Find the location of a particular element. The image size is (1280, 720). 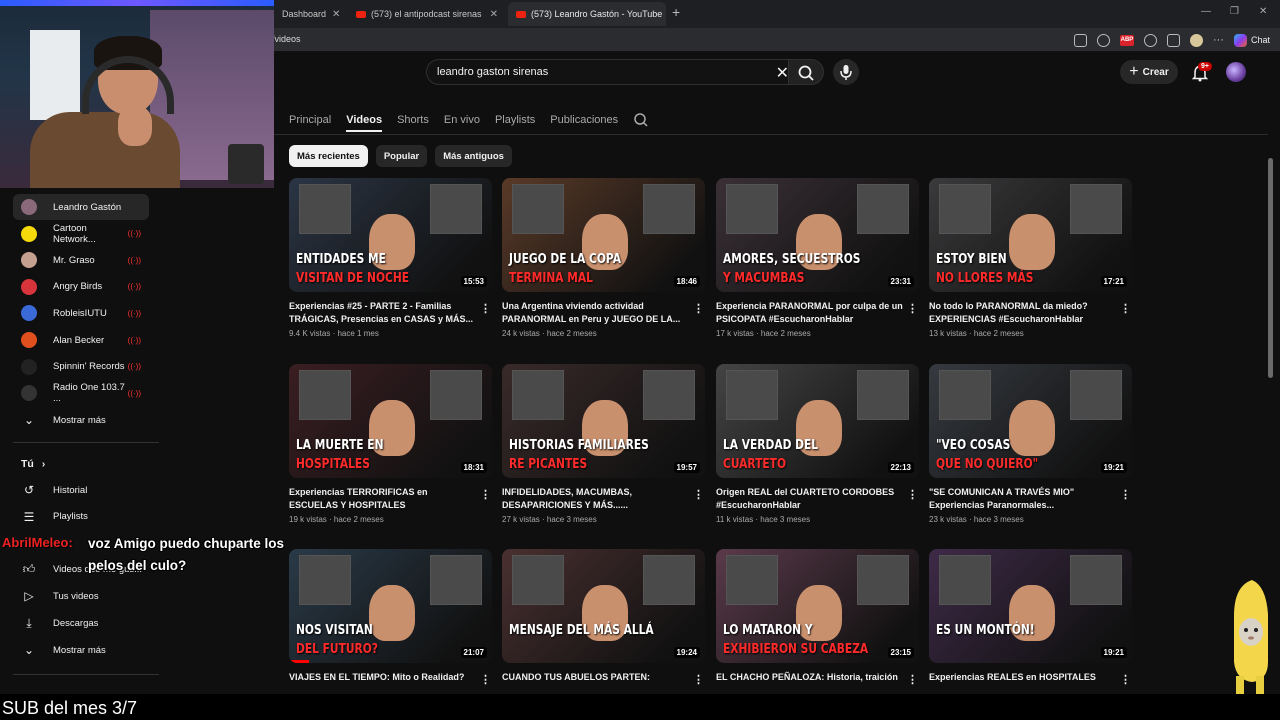

tab-en-vivo: En vivo is located at coordinates (462, 120).